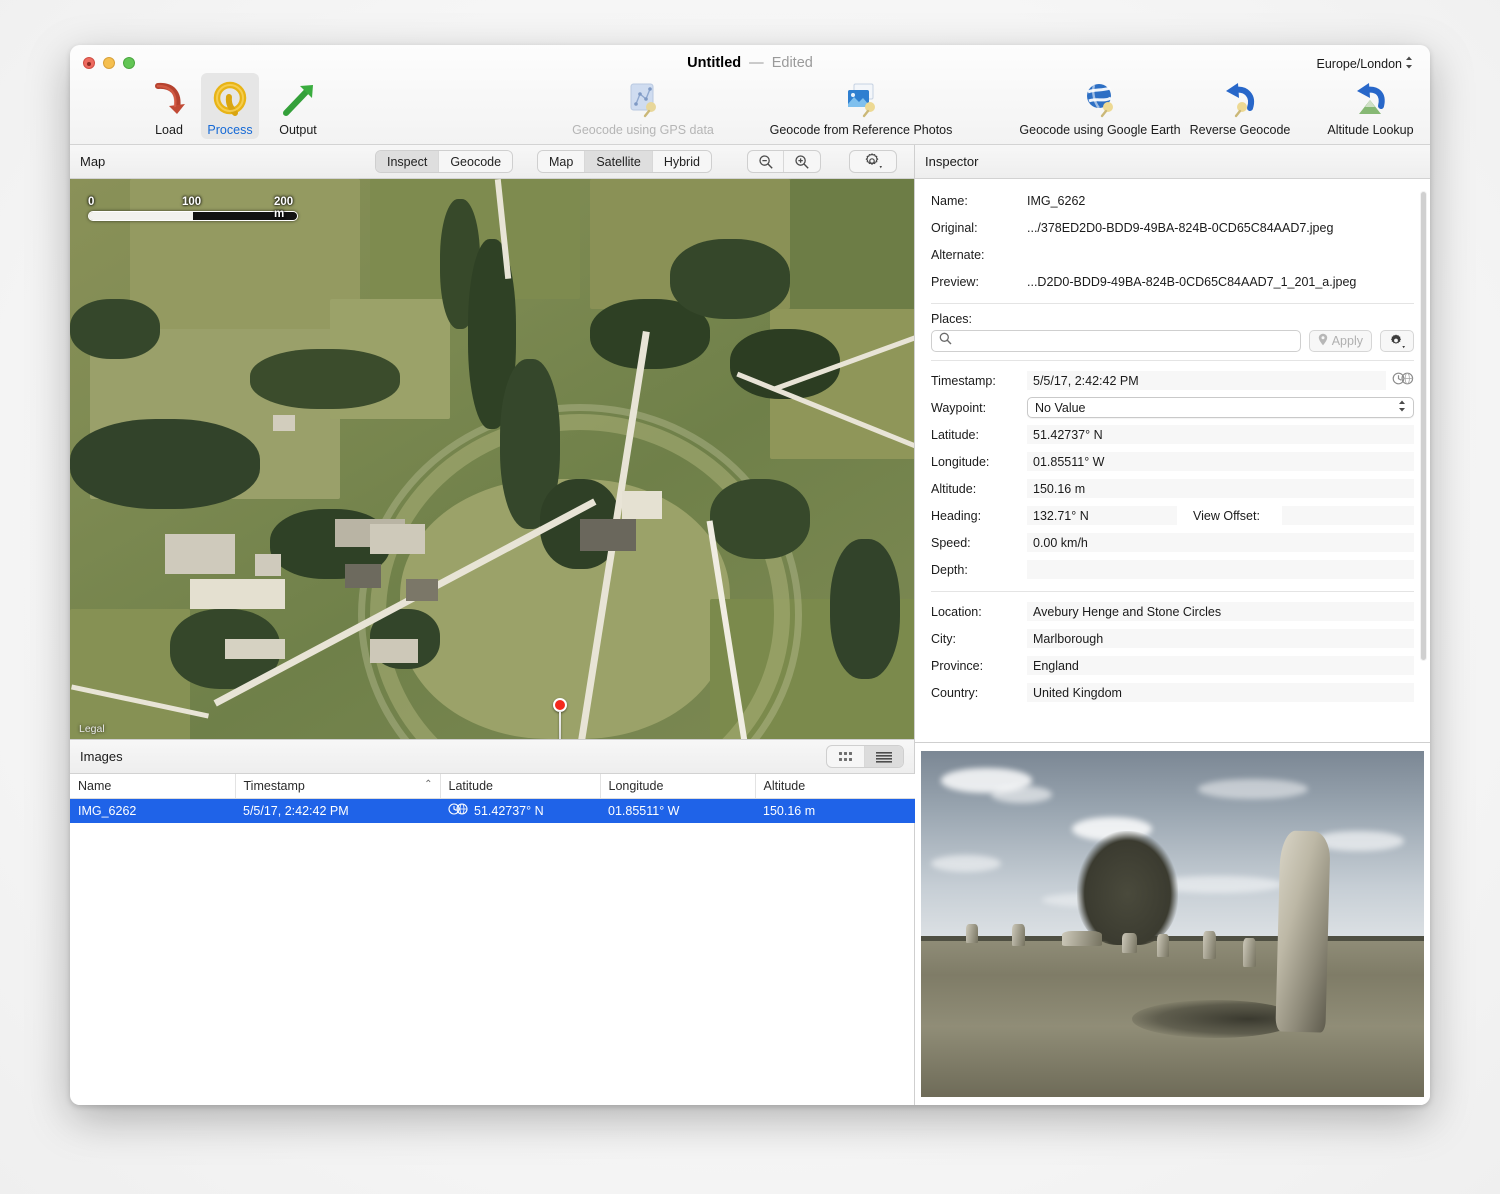 The image size is (1500, 1194). Describe the element at coordinates (476, 161) in the screenshot. I see `segment-geocode: Geocode` at that location.